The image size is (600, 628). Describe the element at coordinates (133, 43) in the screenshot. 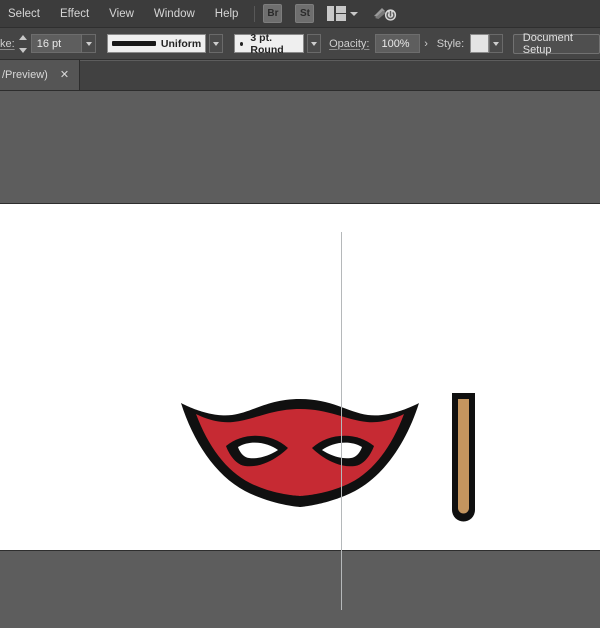

I see `stroke-profile-preview` at that location.